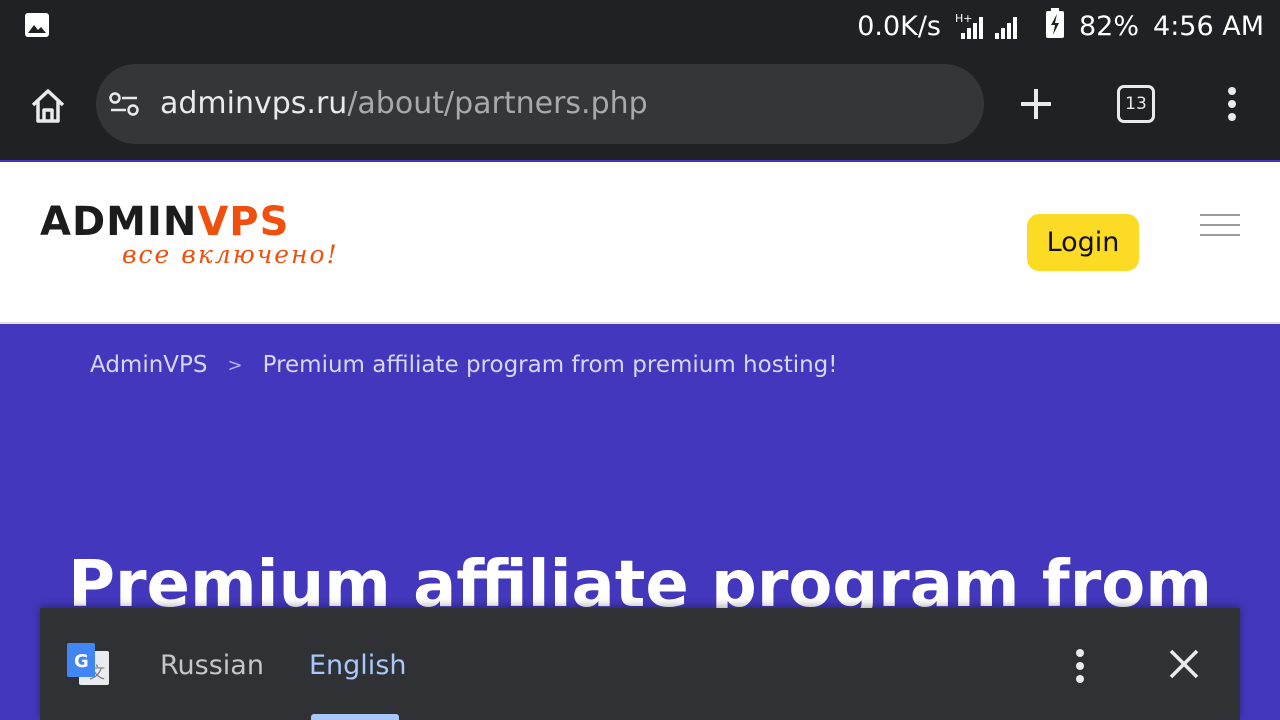 This screenshot has height=720, width=1280. What do you see at coordinates (497, 103) in the screenshot?
I see `url-path: /about/partners.php` at bounding box center [497, 103].